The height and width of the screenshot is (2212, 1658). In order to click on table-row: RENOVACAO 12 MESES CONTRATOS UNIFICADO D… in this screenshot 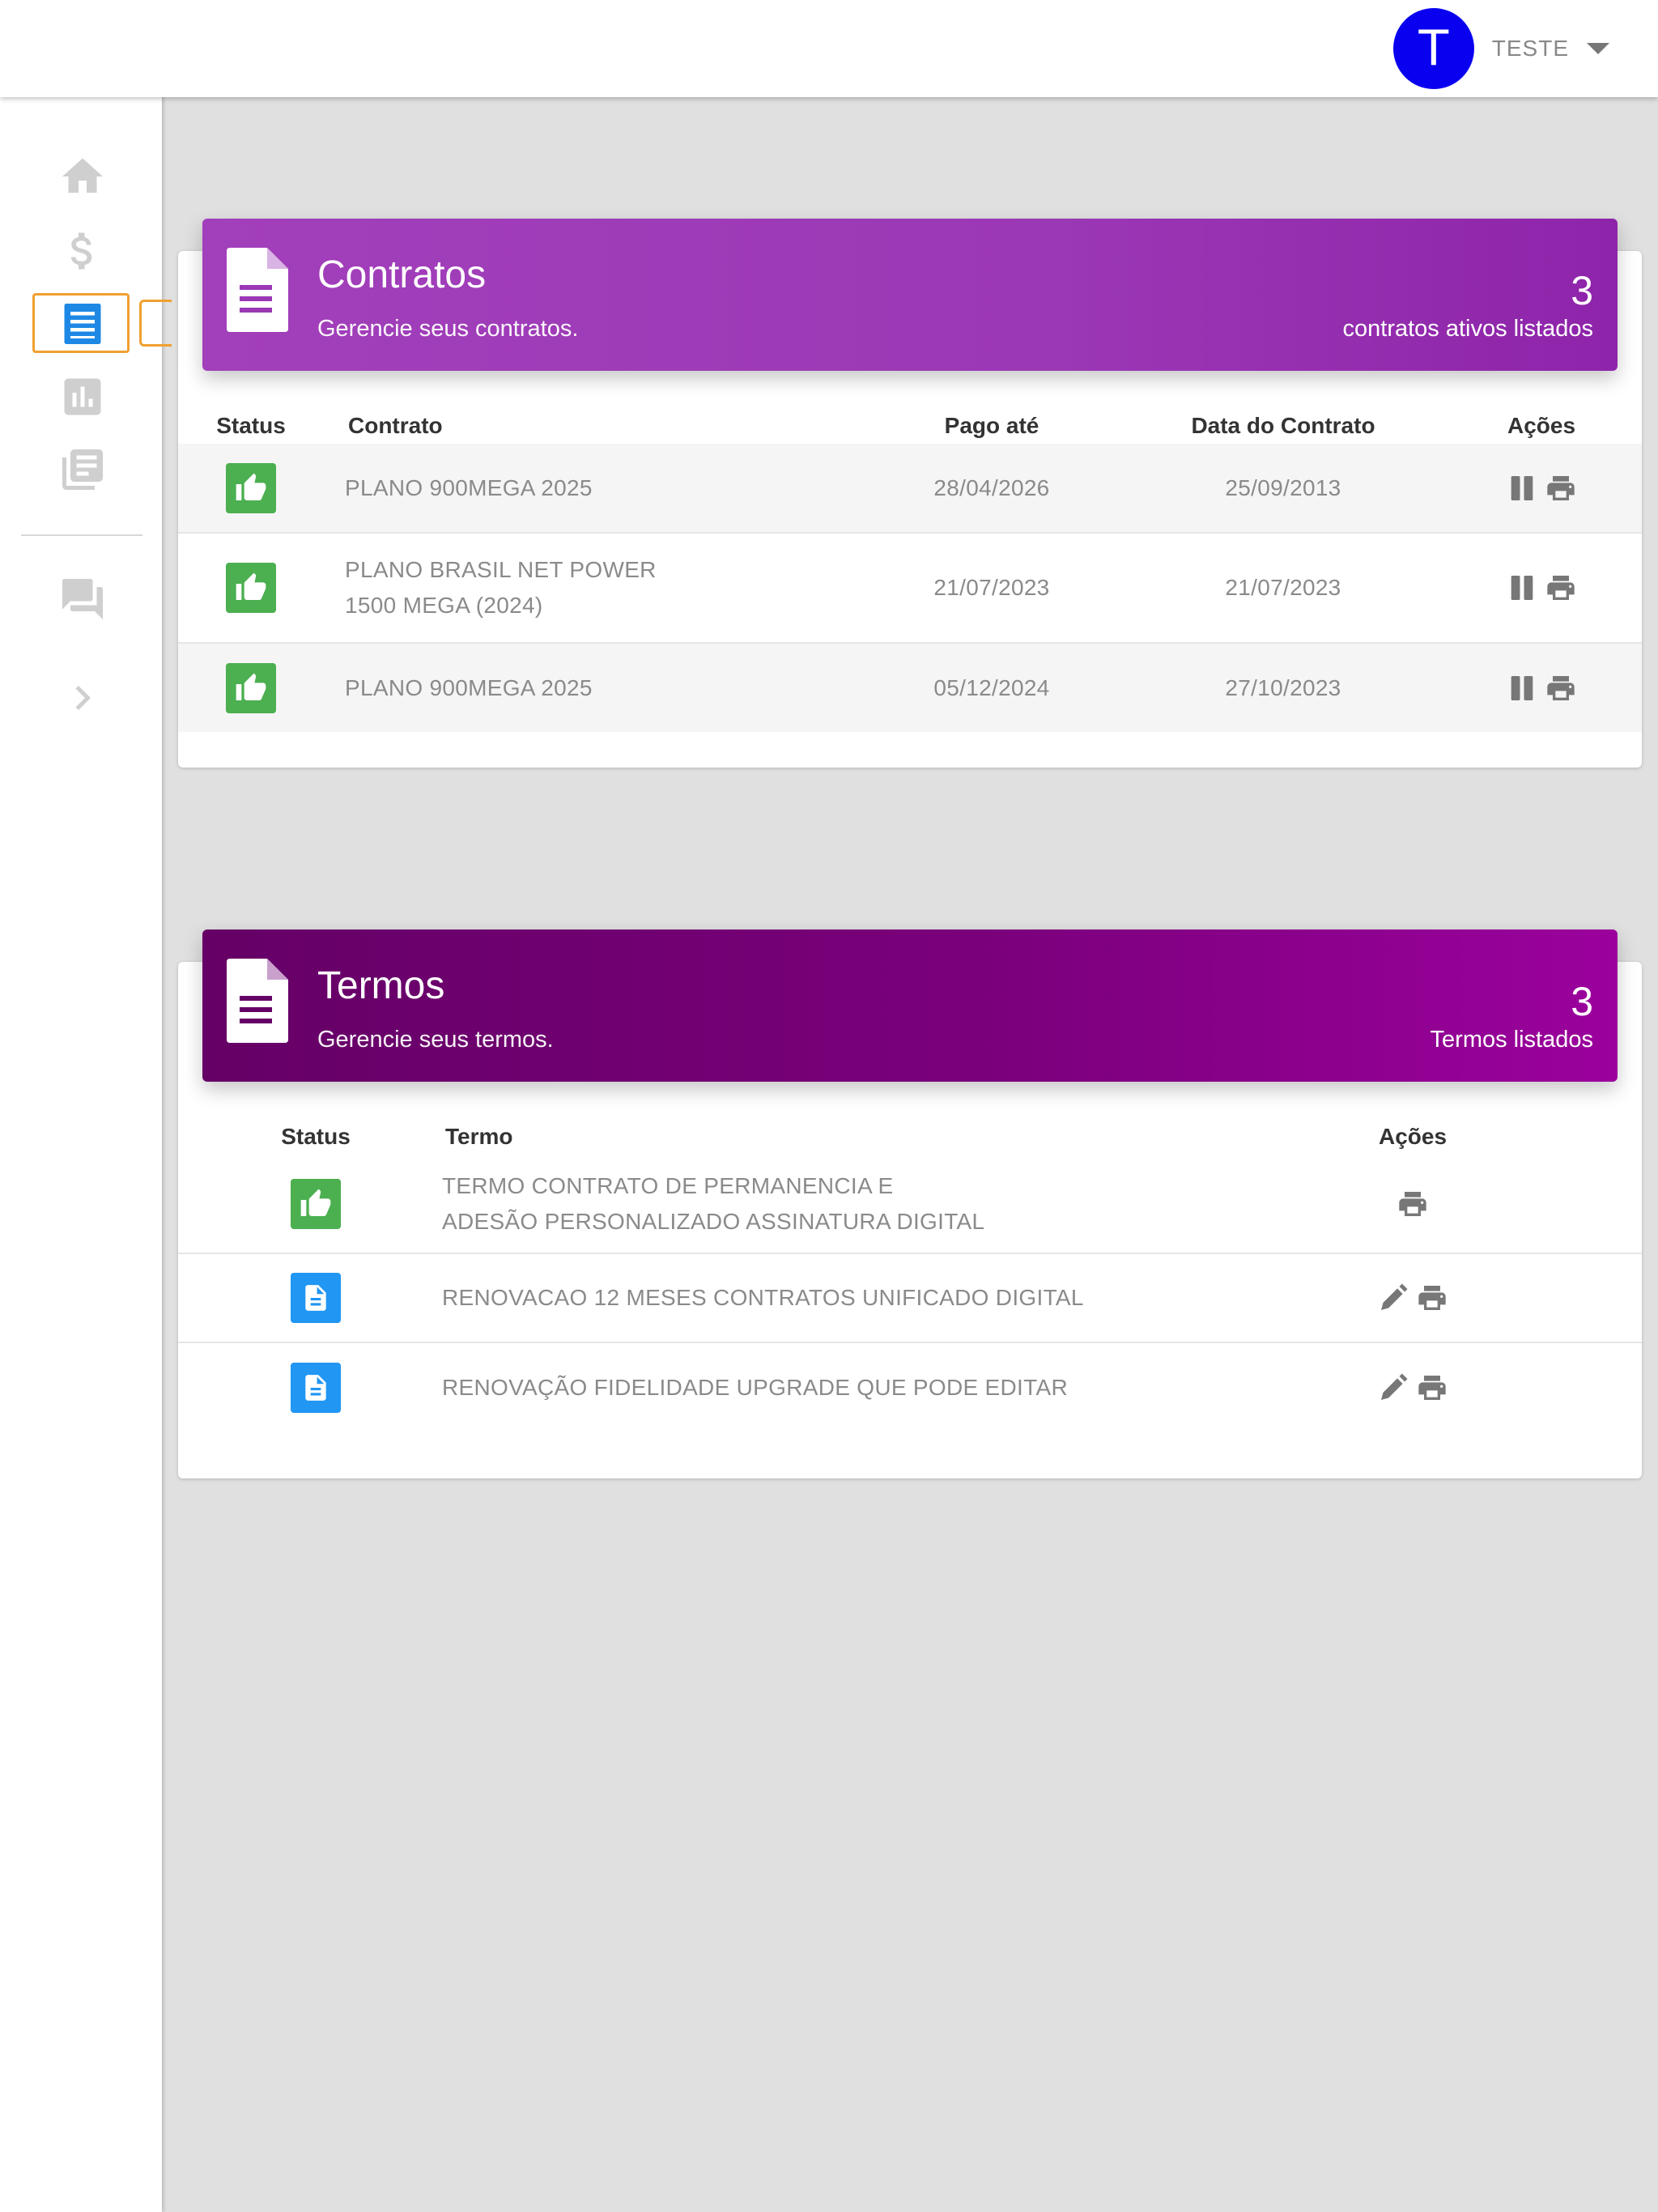, I will do `click(910, 1297)`.